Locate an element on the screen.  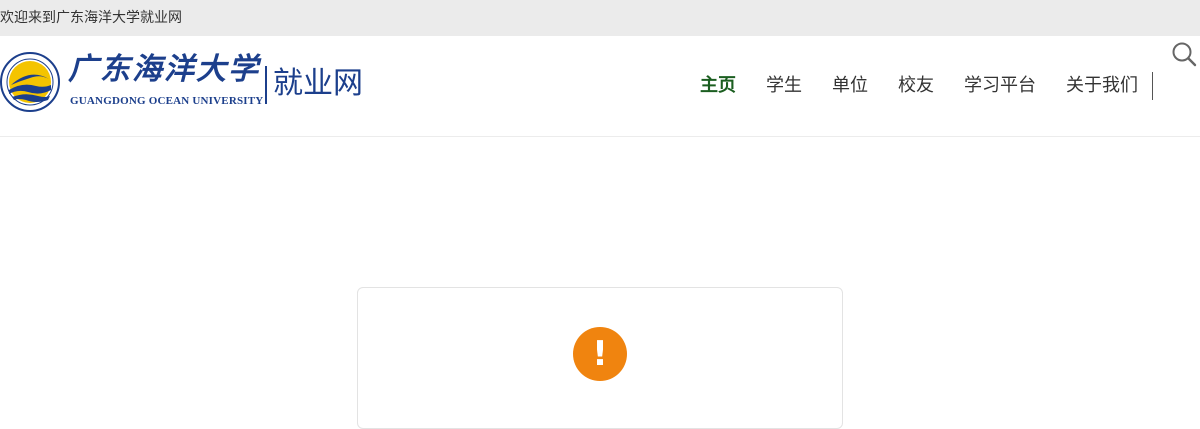
main-nav: 主页 学生 单位 校友 学习平台 关于我们 is located at coordinates (926, 86).